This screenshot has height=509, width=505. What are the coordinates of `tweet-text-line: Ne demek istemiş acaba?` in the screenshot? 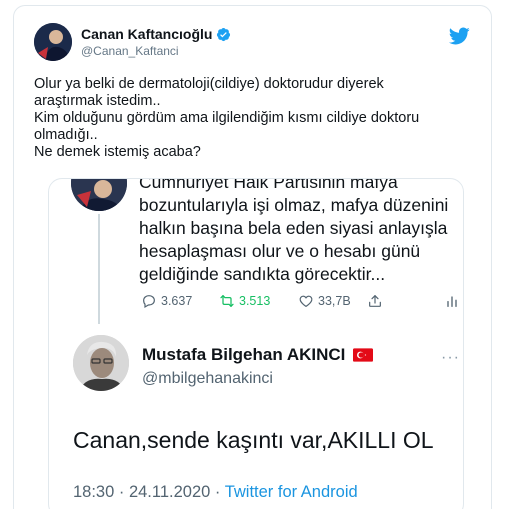 It's located at (117, 152).